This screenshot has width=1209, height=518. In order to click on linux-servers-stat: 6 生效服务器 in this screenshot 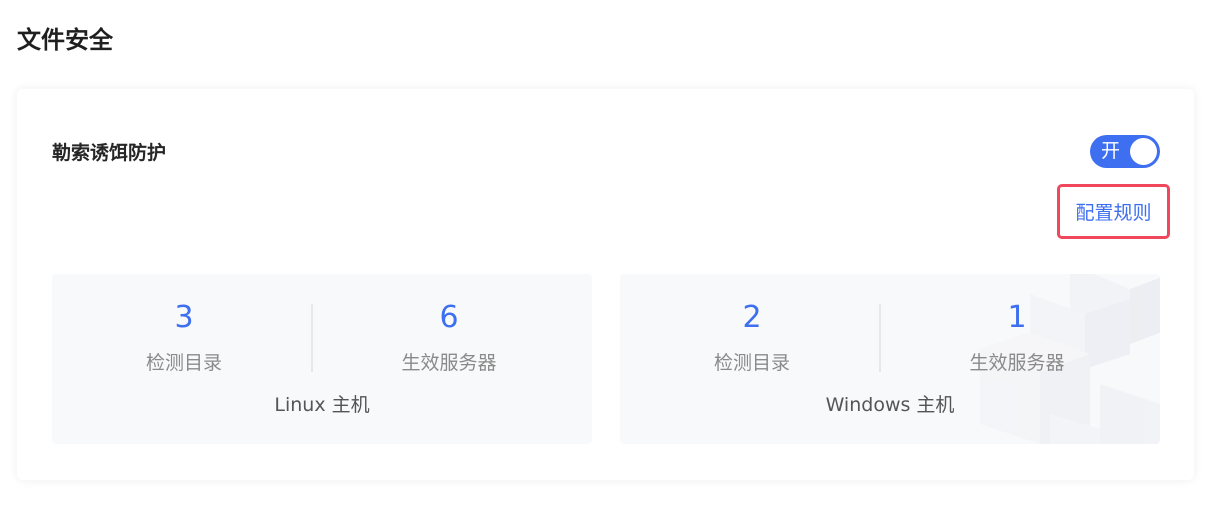, I will do `click(449, 337)`.